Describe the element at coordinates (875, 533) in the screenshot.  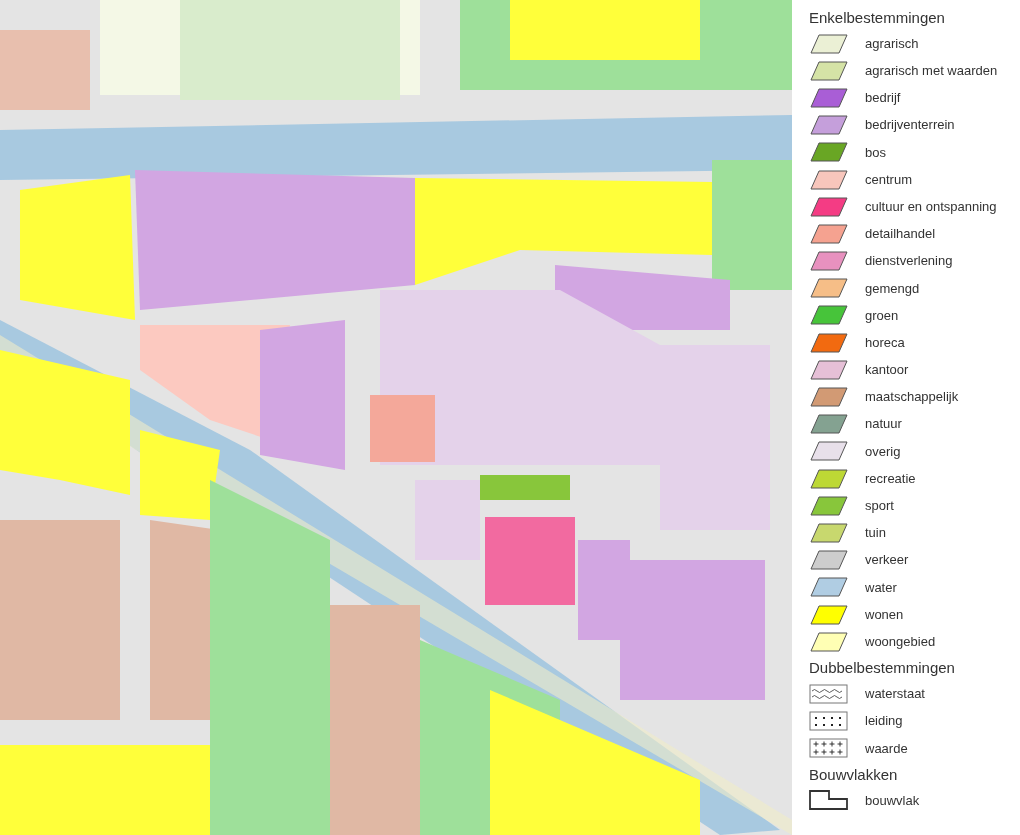
I see `legend-label: tuin` at that location.